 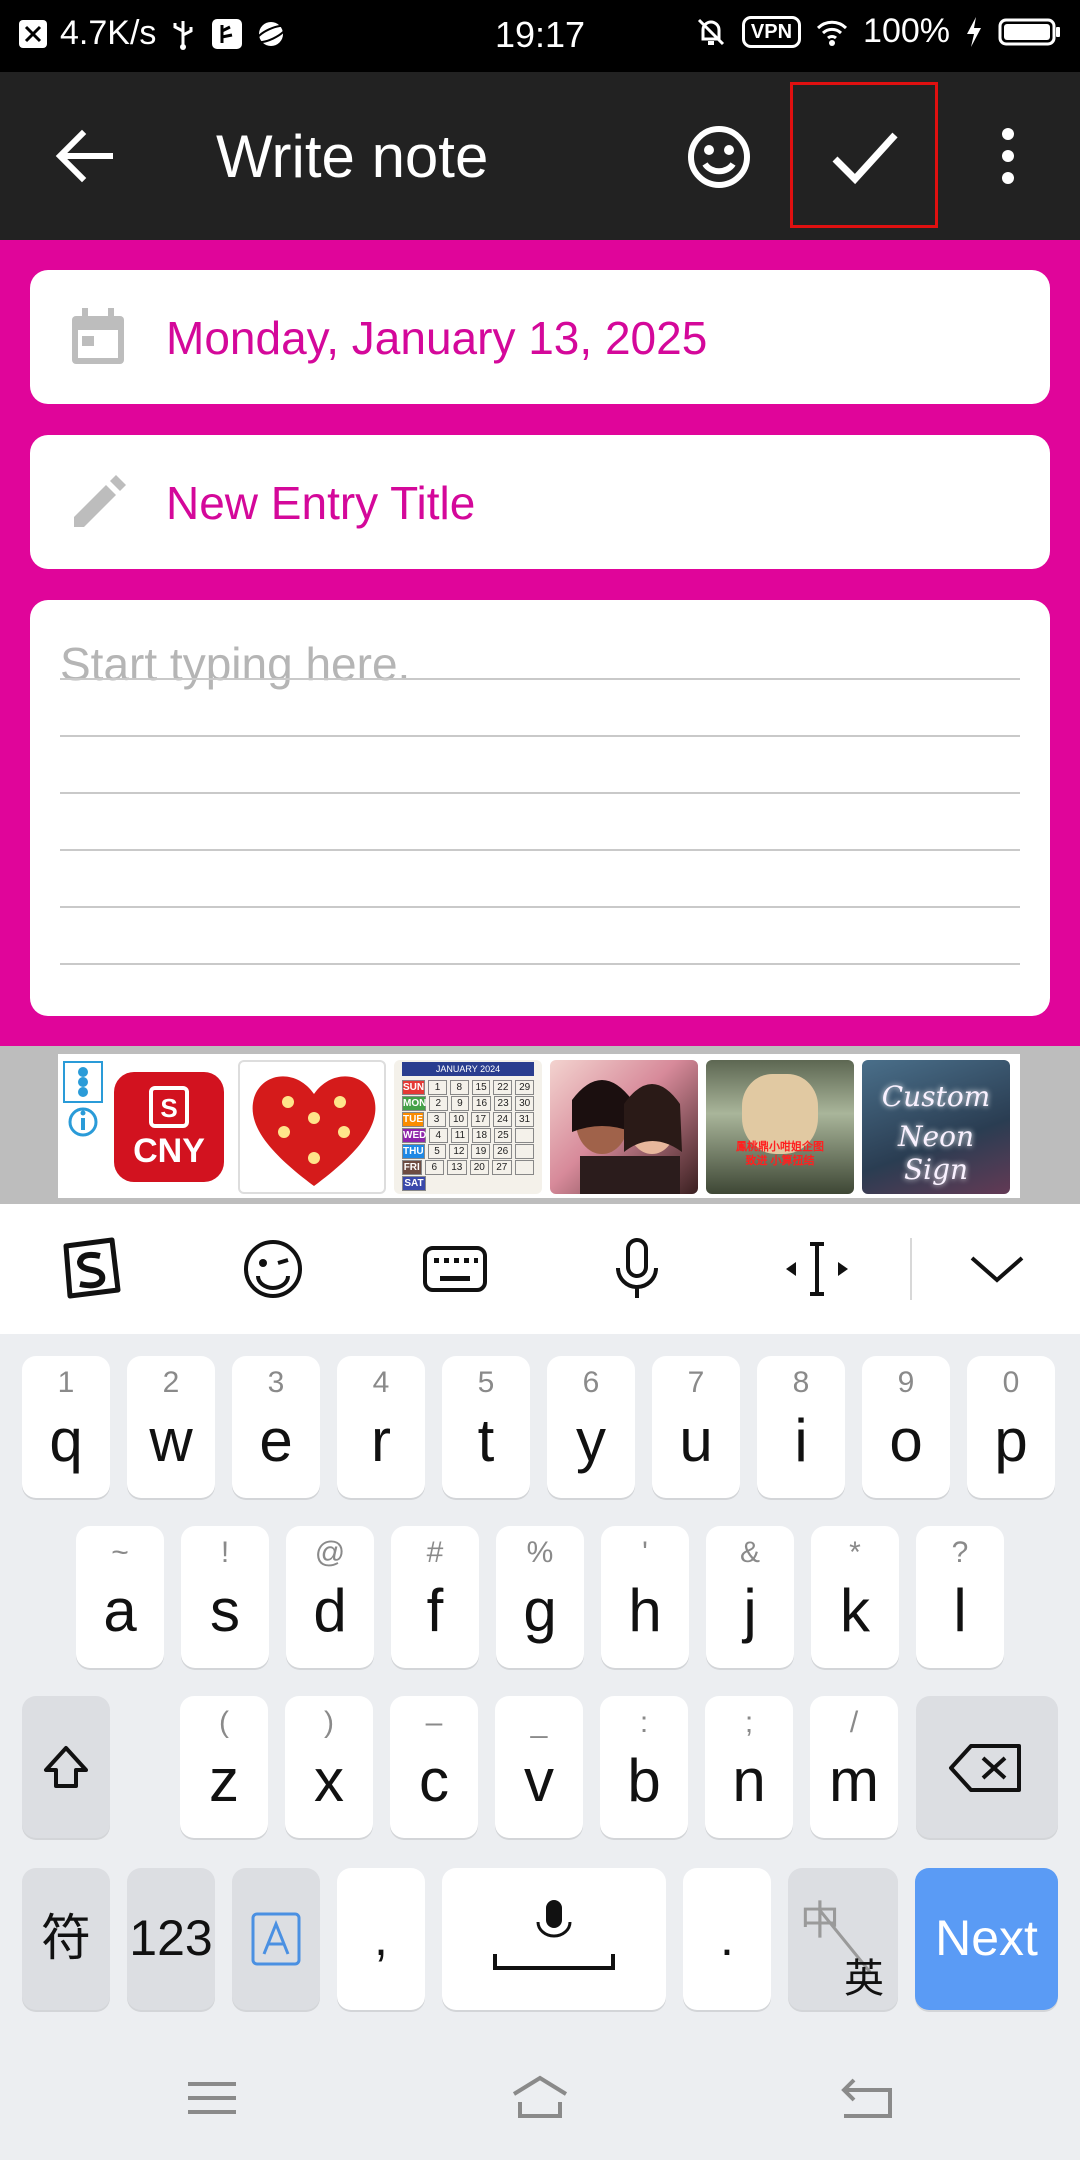 I want to click on home-icon, so click(x=540, y=2098).